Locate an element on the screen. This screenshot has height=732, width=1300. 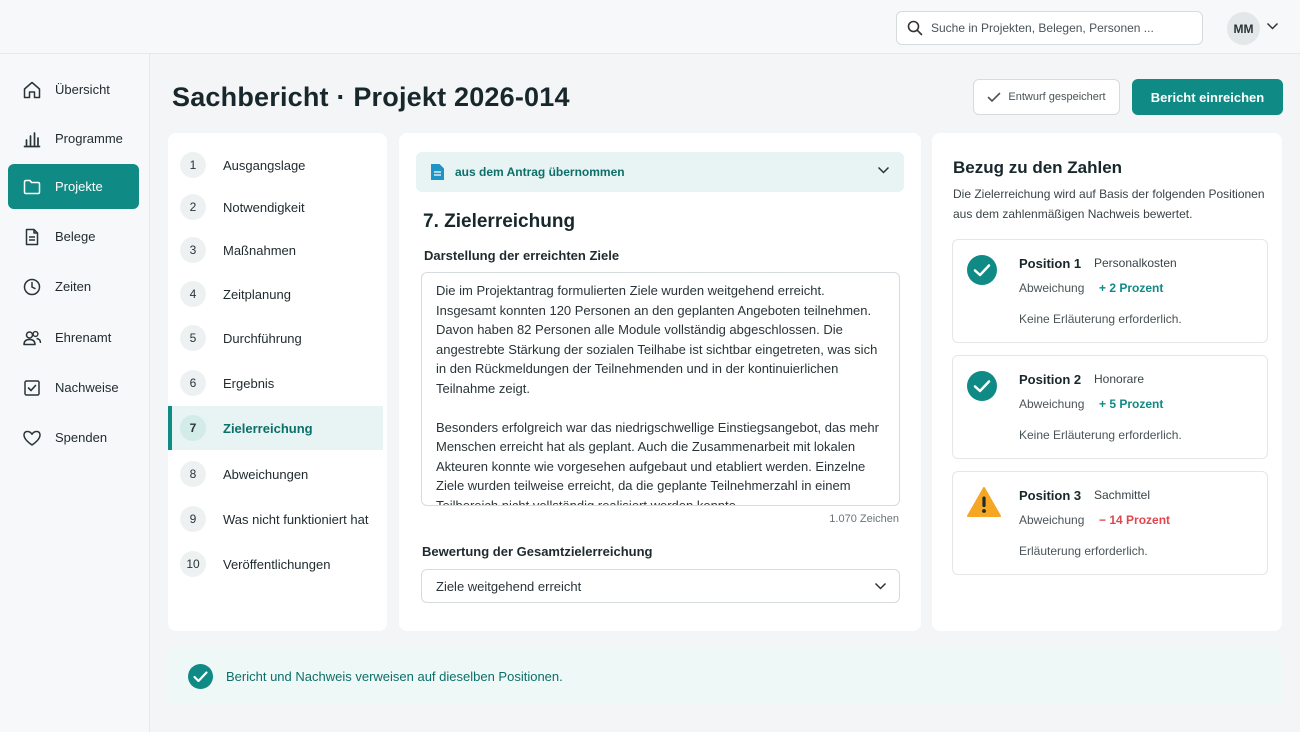
step-number: 2 is located at coordinates (193, 207).